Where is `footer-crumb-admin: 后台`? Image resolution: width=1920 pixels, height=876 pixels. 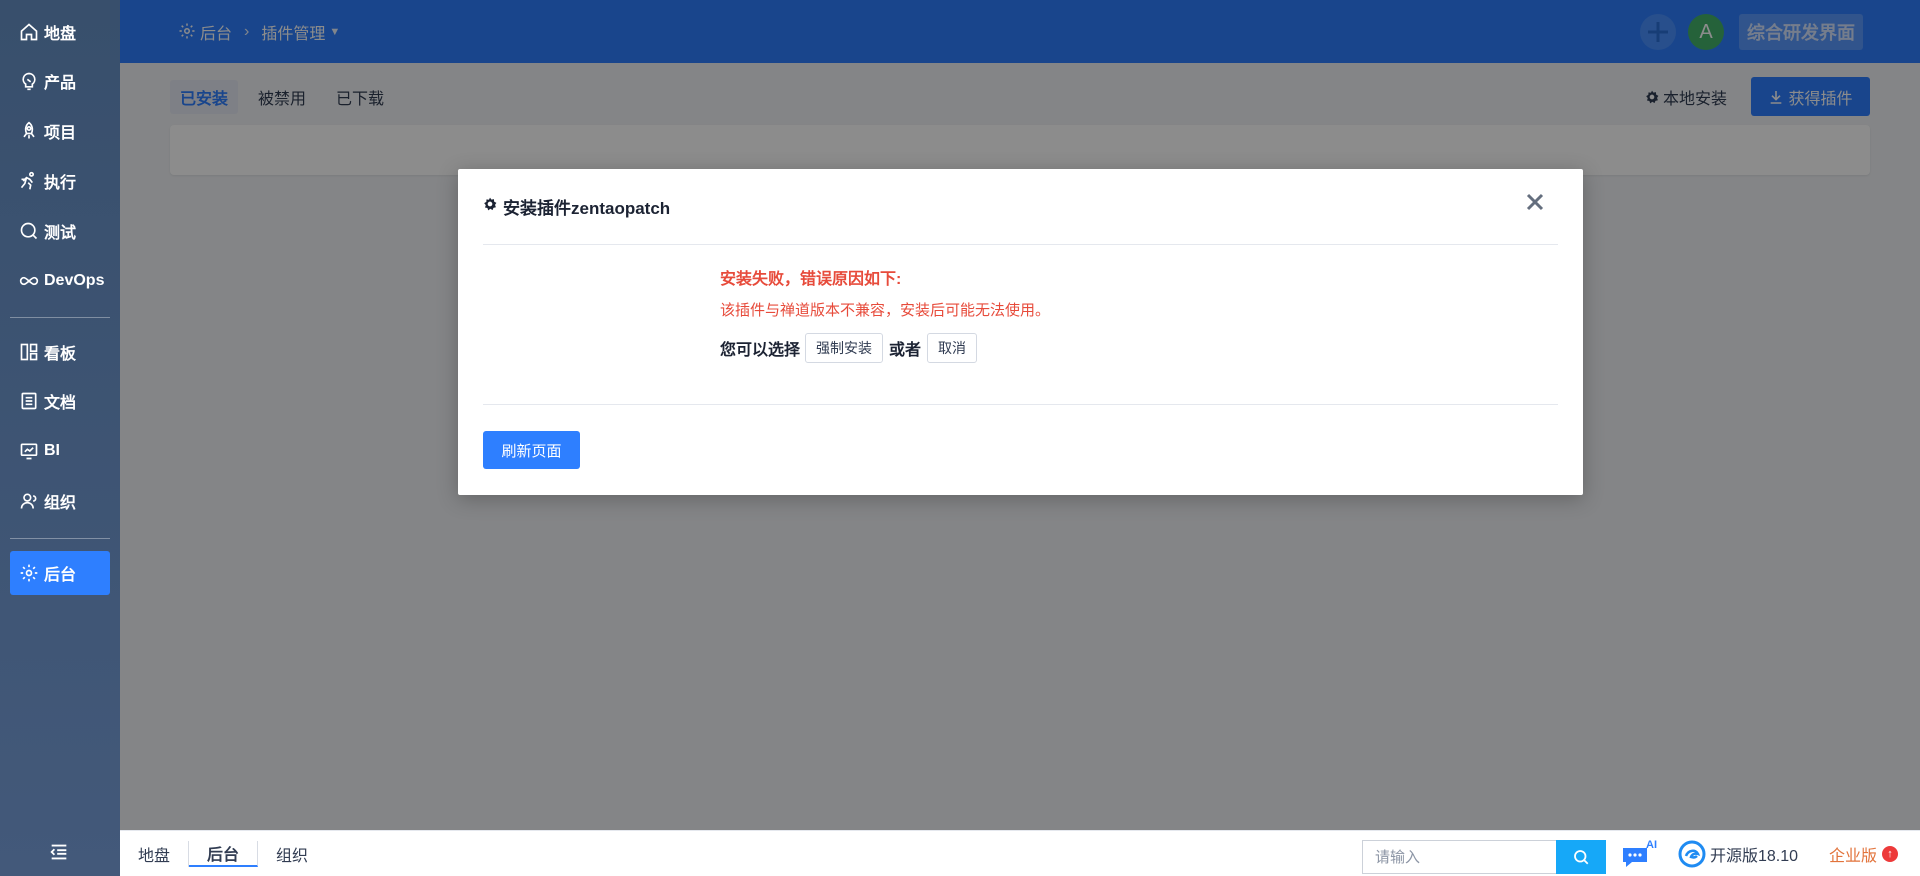 footer-crumb-admin: 后台 is located at coordinates (224, 854).